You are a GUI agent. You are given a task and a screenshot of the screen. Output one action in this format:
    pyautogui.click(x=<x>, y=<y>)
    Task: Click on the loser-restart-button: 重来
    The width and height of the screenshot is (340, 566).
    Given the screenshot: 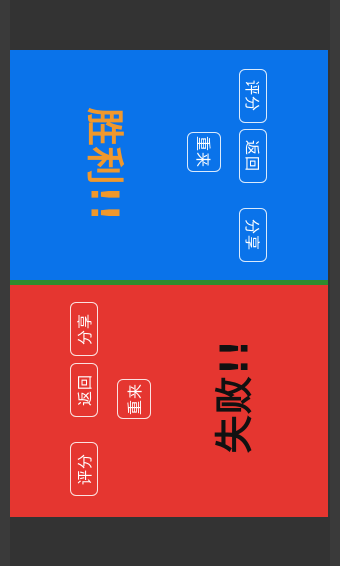 What is the action you would take?
    pyautogui.click(x=134, y=399)
    